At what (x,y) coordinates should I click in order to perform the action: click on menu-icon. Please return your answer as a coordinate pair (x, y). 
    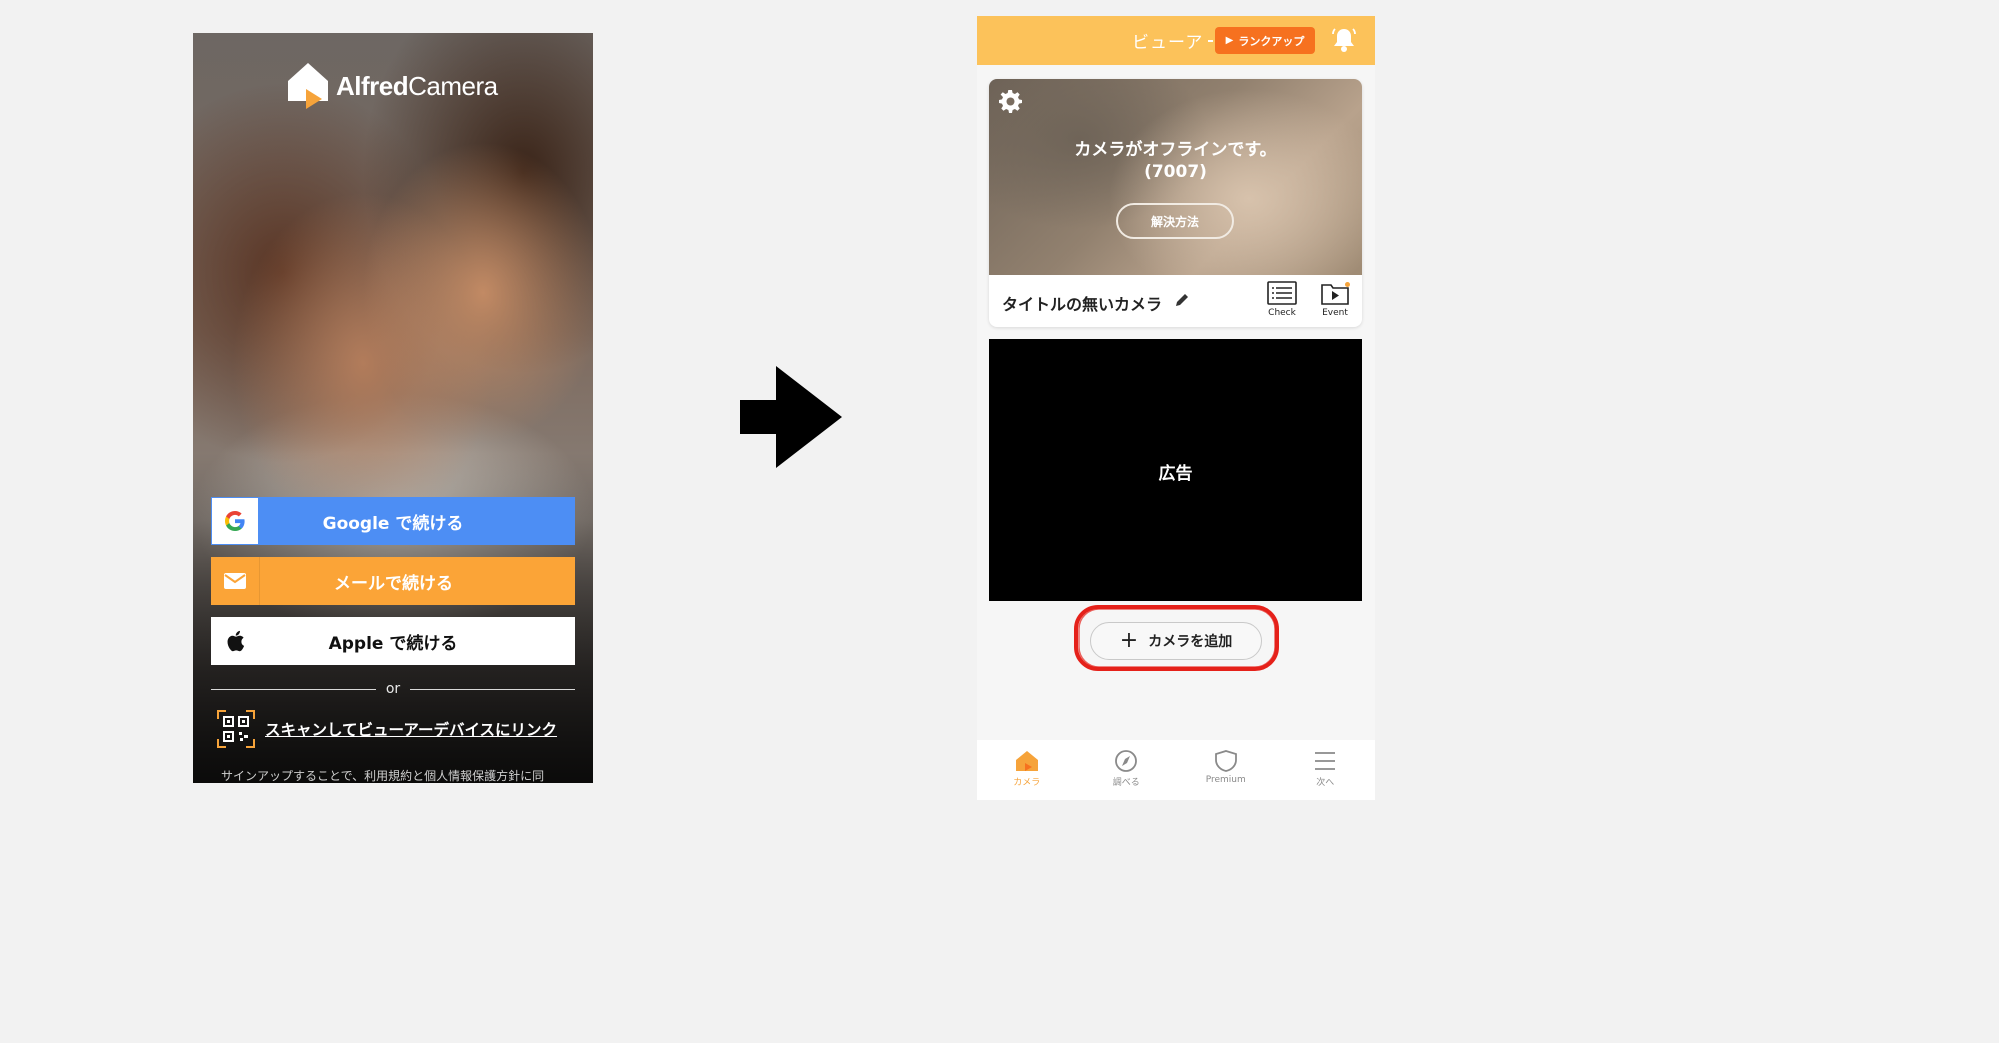
    Looking at the image, I should click on (1325, 761).